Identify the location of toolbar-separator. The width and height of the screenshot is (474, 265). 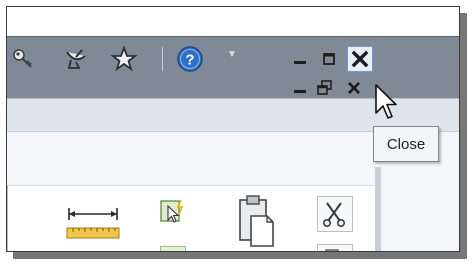
(162, 59).